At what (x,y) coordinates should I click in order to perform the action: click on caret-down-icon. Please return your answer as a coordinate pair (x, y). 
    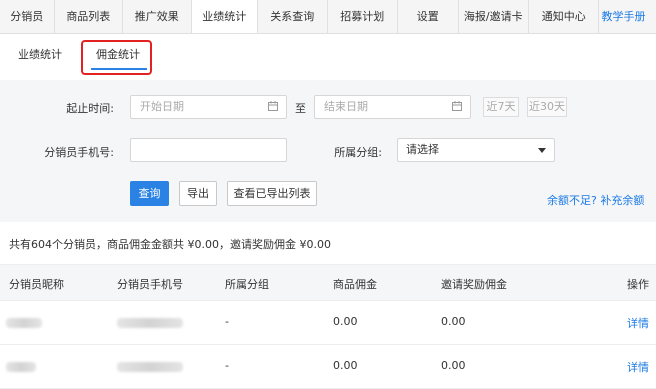
    Looking at the image, I should click on (542, 150).